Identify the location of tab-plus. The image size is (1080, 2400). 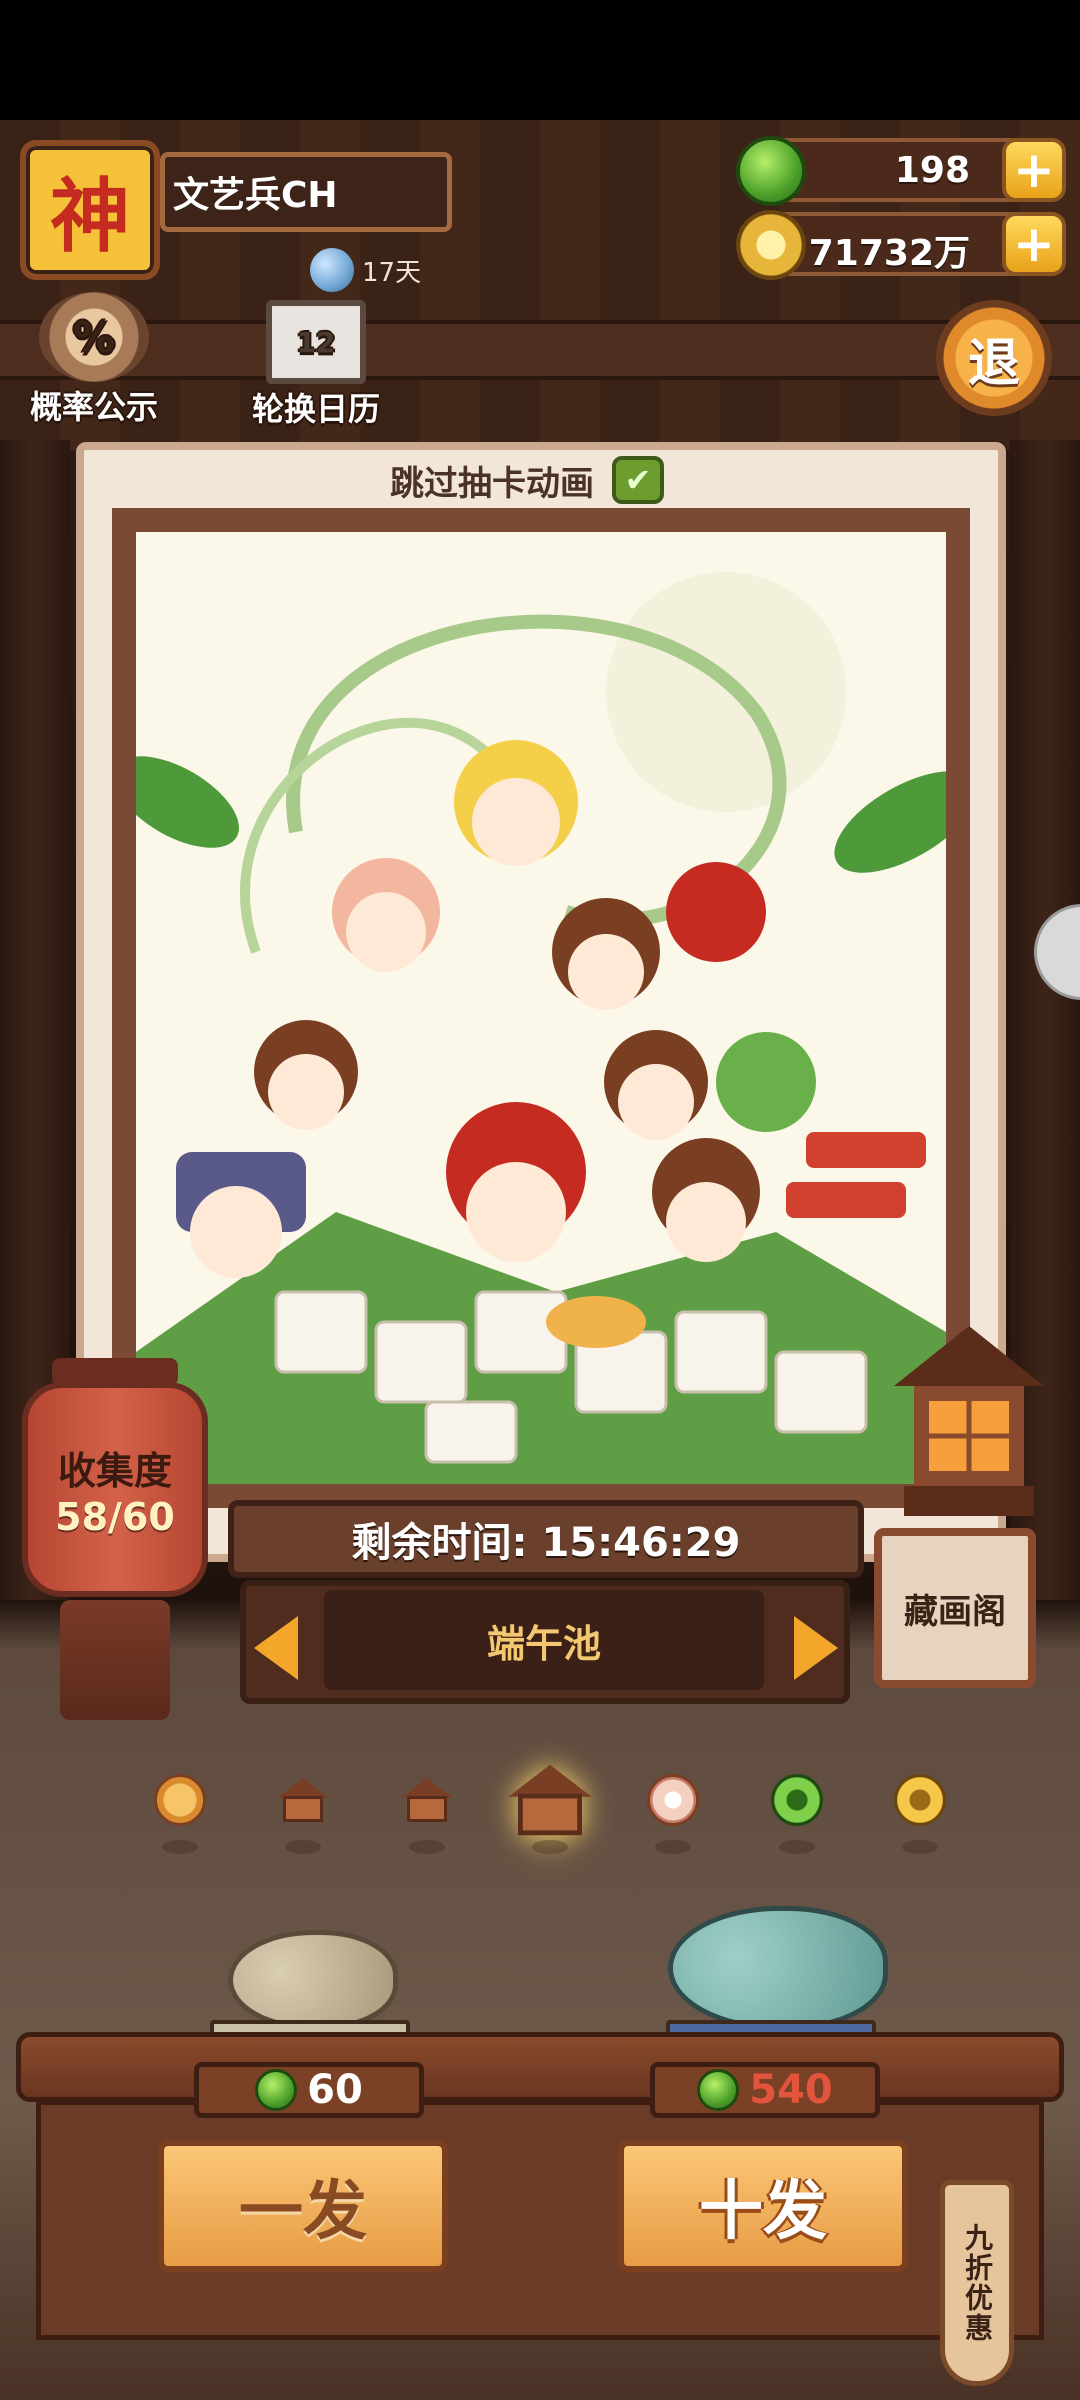
(673, 1812).